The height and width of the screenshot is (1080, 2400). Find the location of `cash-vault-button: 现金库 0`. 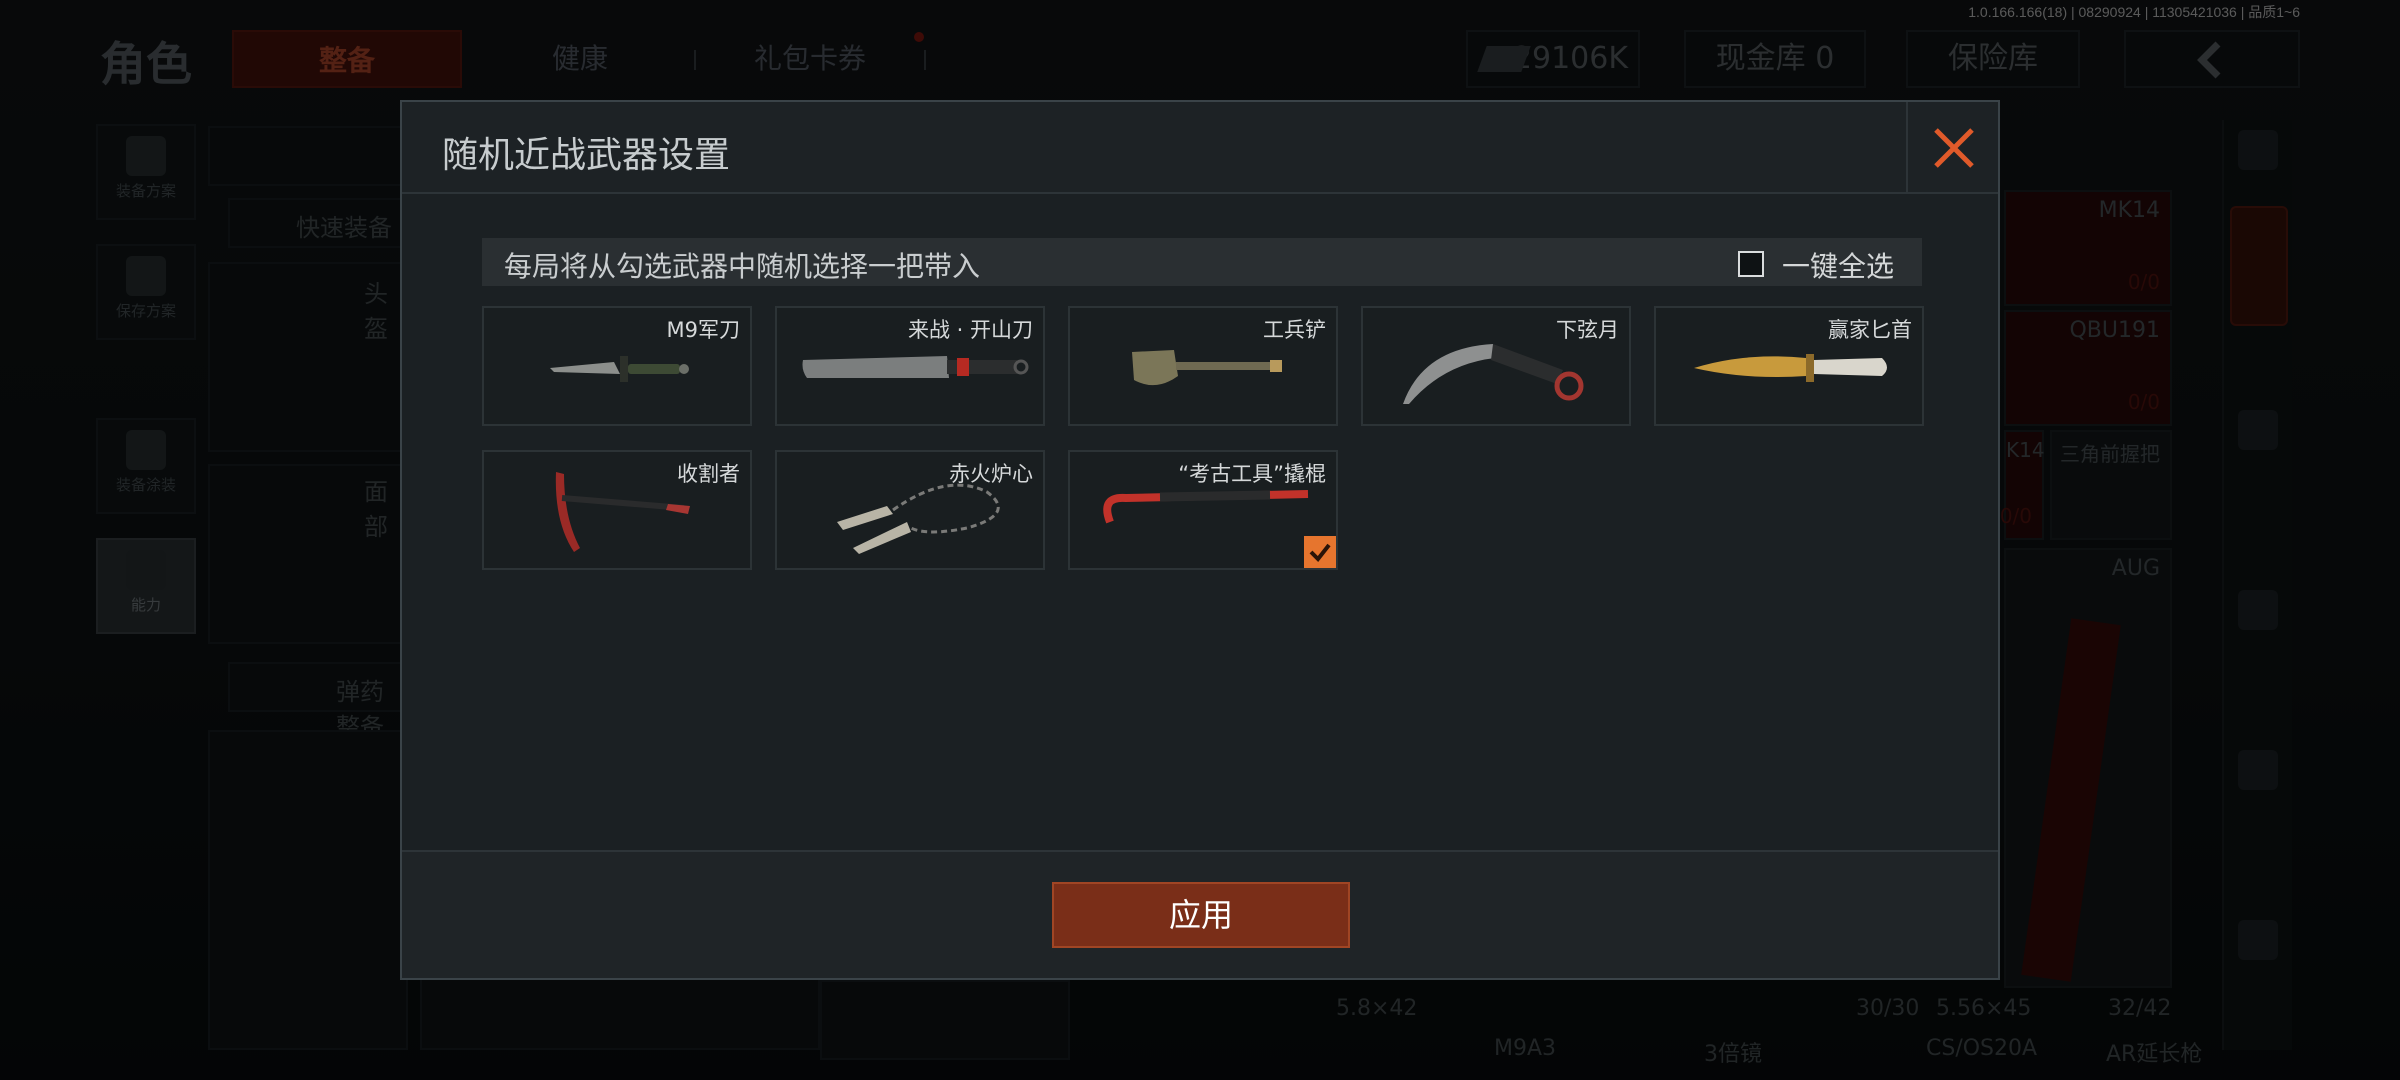

cash-vault-button: 现金库 0 is located at coordinates (1775, 59).